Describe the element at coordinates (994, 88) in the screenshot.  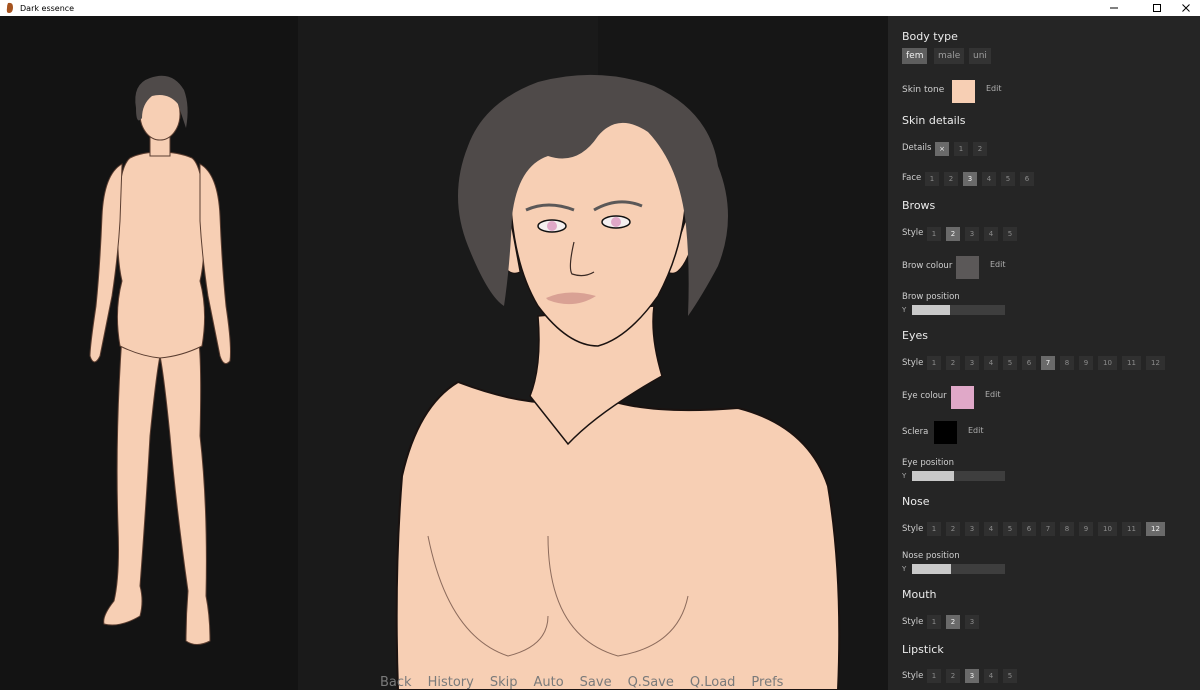
I see `skin-tone-edit-button: Edit` at that location.